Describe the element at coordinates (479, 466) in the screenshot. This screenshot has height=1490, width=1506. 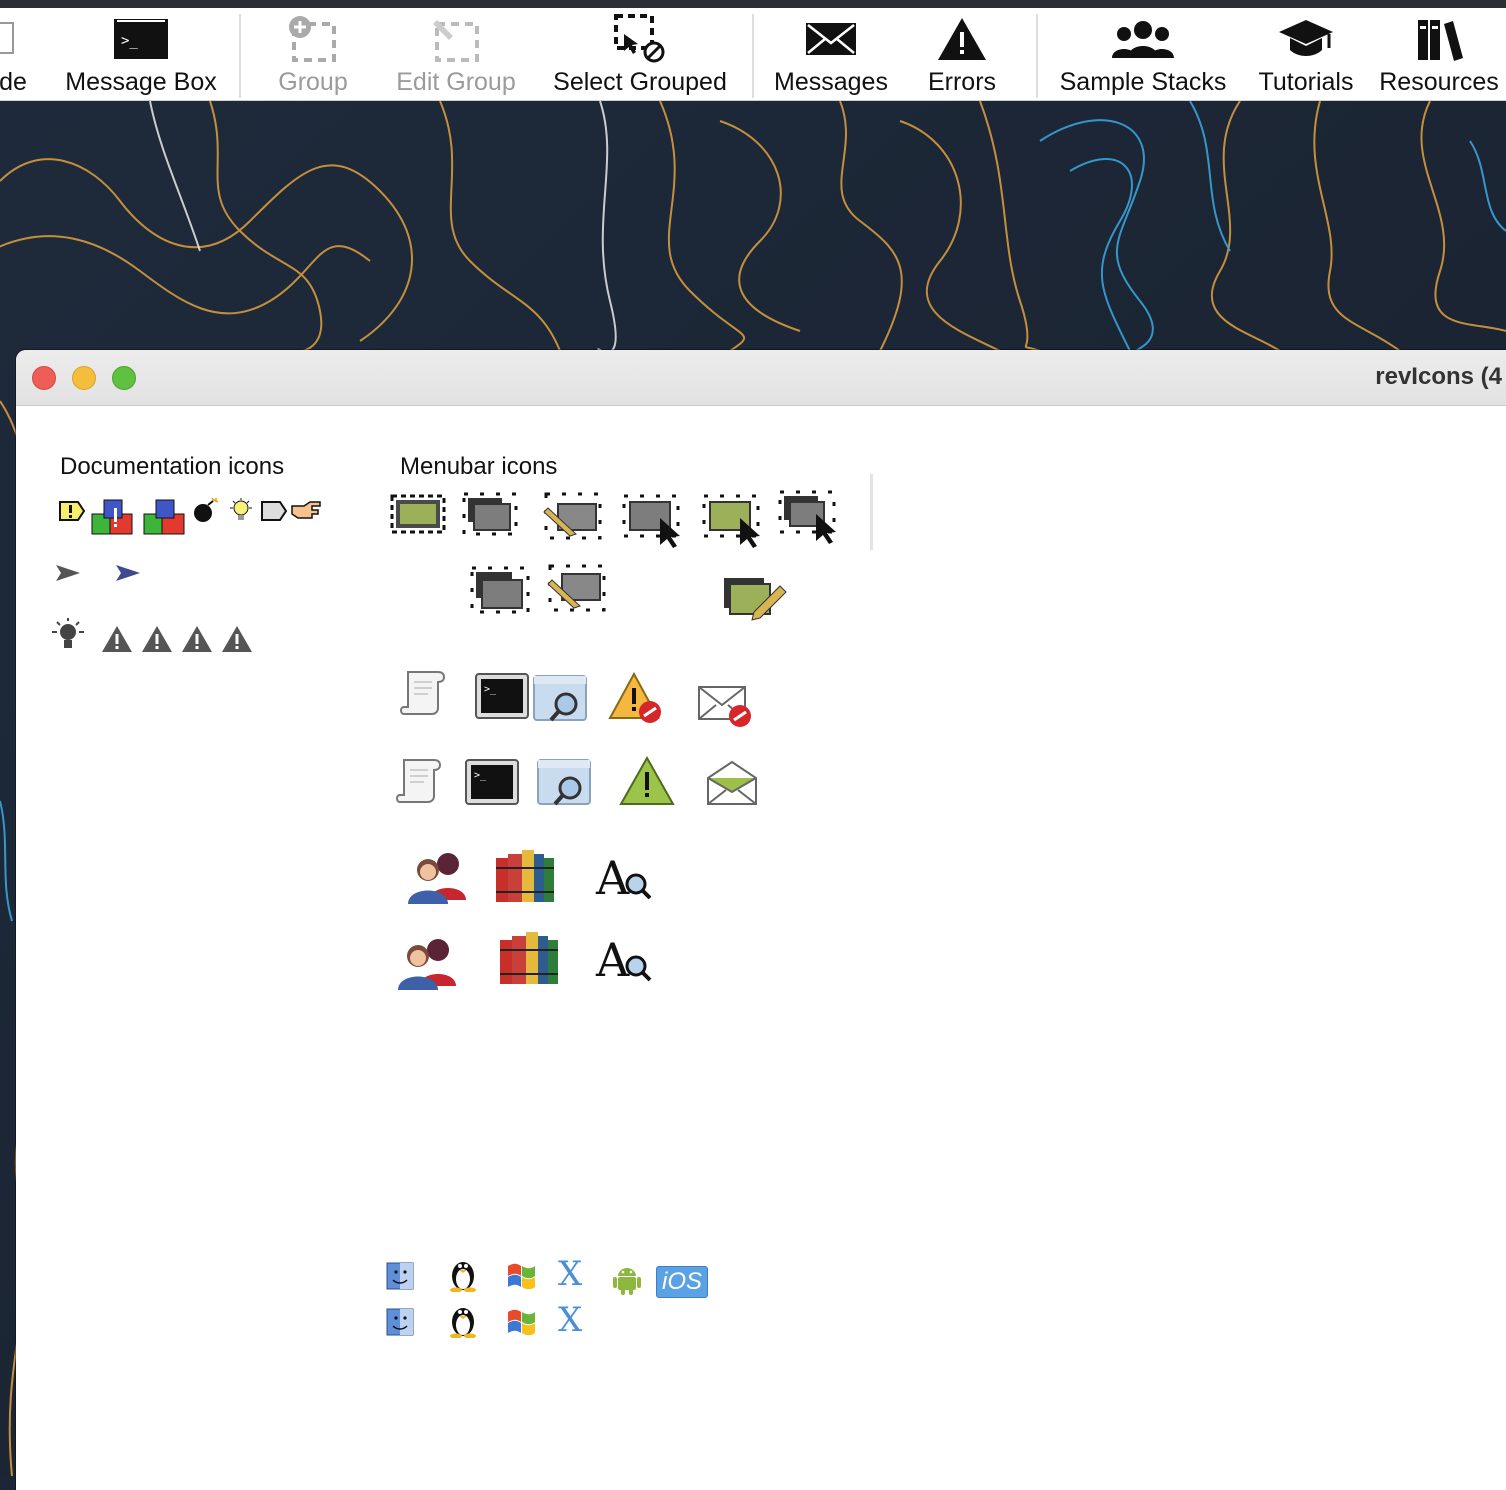
I see `menubar-icons-title: Menubar icons` at that location.